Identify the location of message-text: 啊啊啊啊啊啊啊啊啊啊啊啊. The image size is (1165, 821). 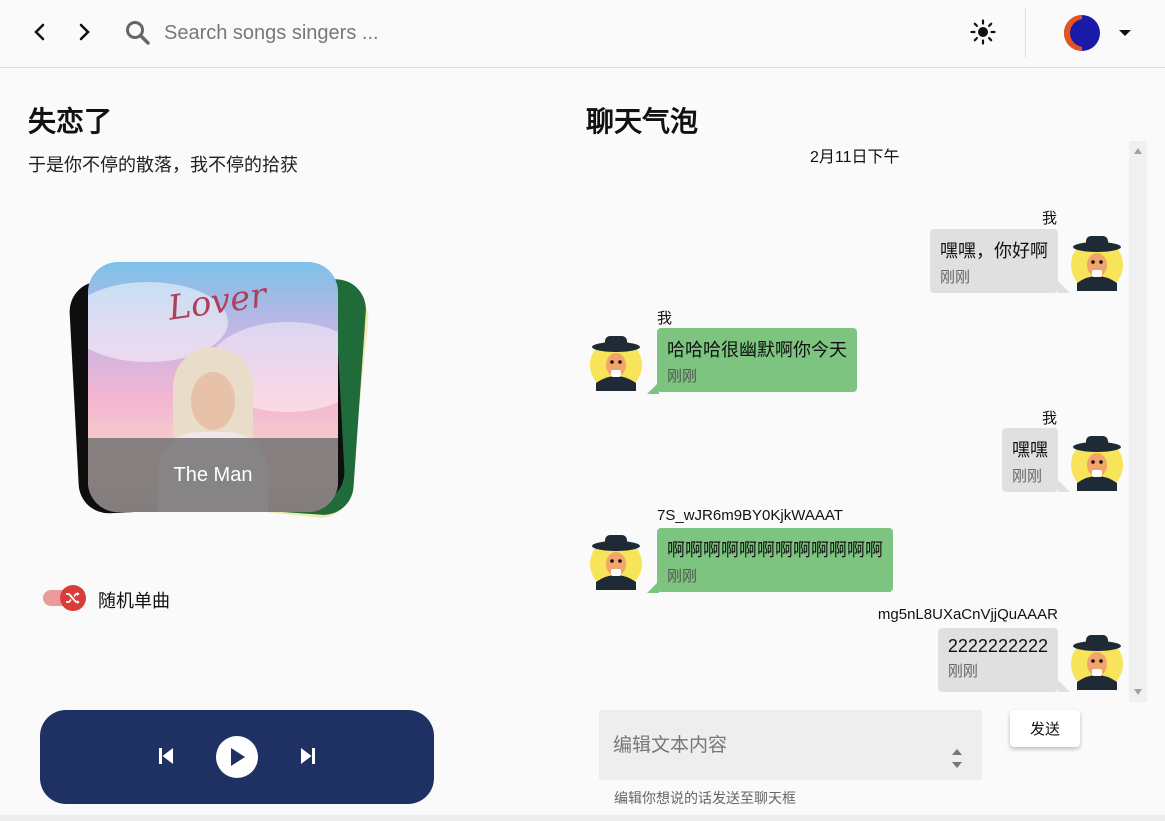
(775, 550).